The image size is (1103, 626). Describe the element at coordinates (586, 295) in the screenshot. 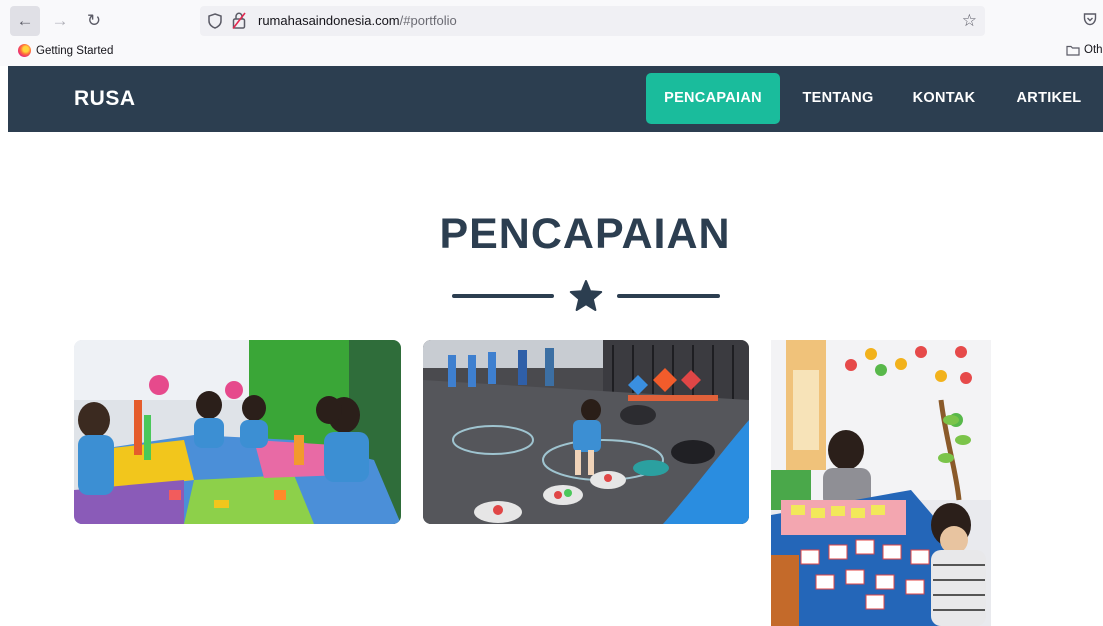

I see `star-icon` at that location.